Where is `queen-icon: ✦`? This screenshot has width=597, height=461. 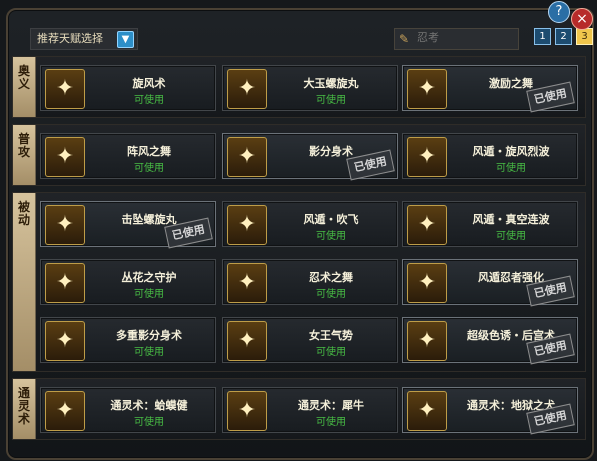 queen-icon: ✦ is located at coordinates (247, 341).